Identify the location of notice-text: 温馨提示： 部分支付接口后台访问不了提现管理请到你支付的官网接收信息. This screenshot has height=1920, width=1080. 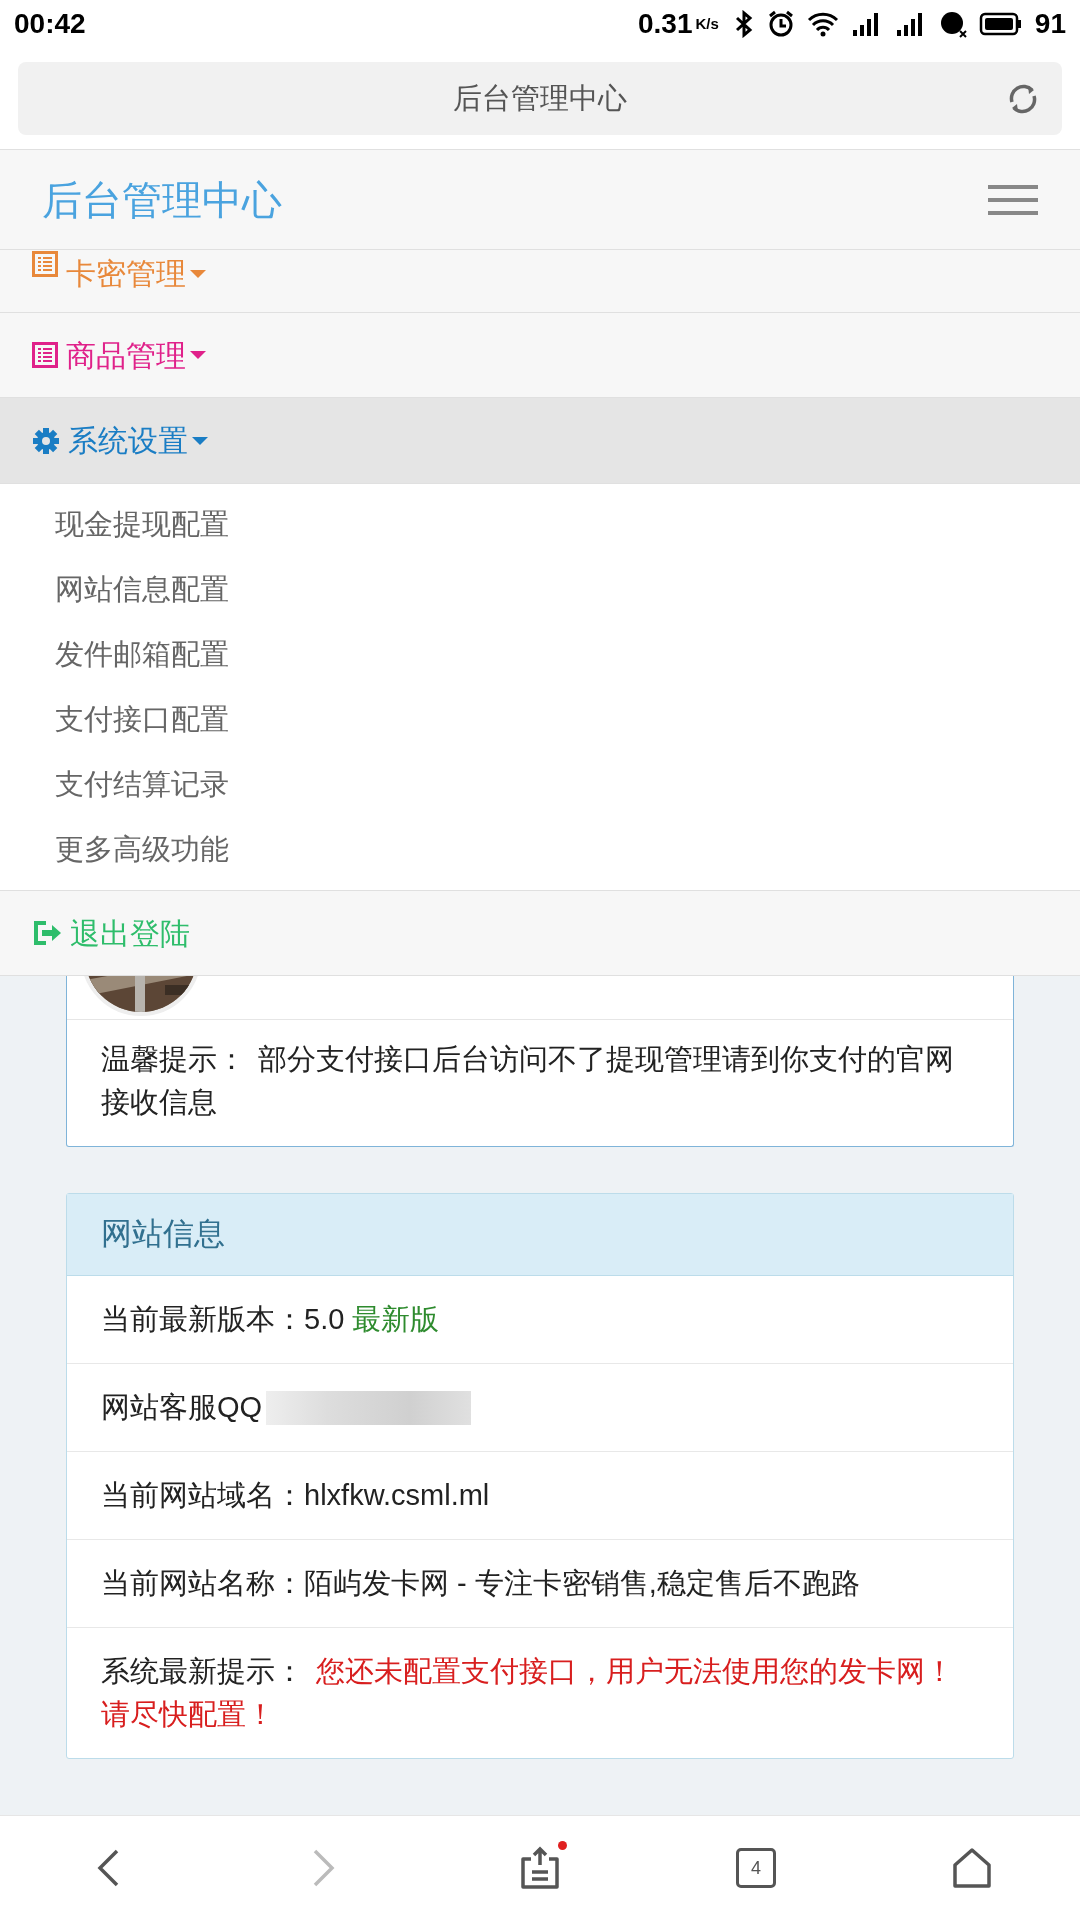
(527, 1081).